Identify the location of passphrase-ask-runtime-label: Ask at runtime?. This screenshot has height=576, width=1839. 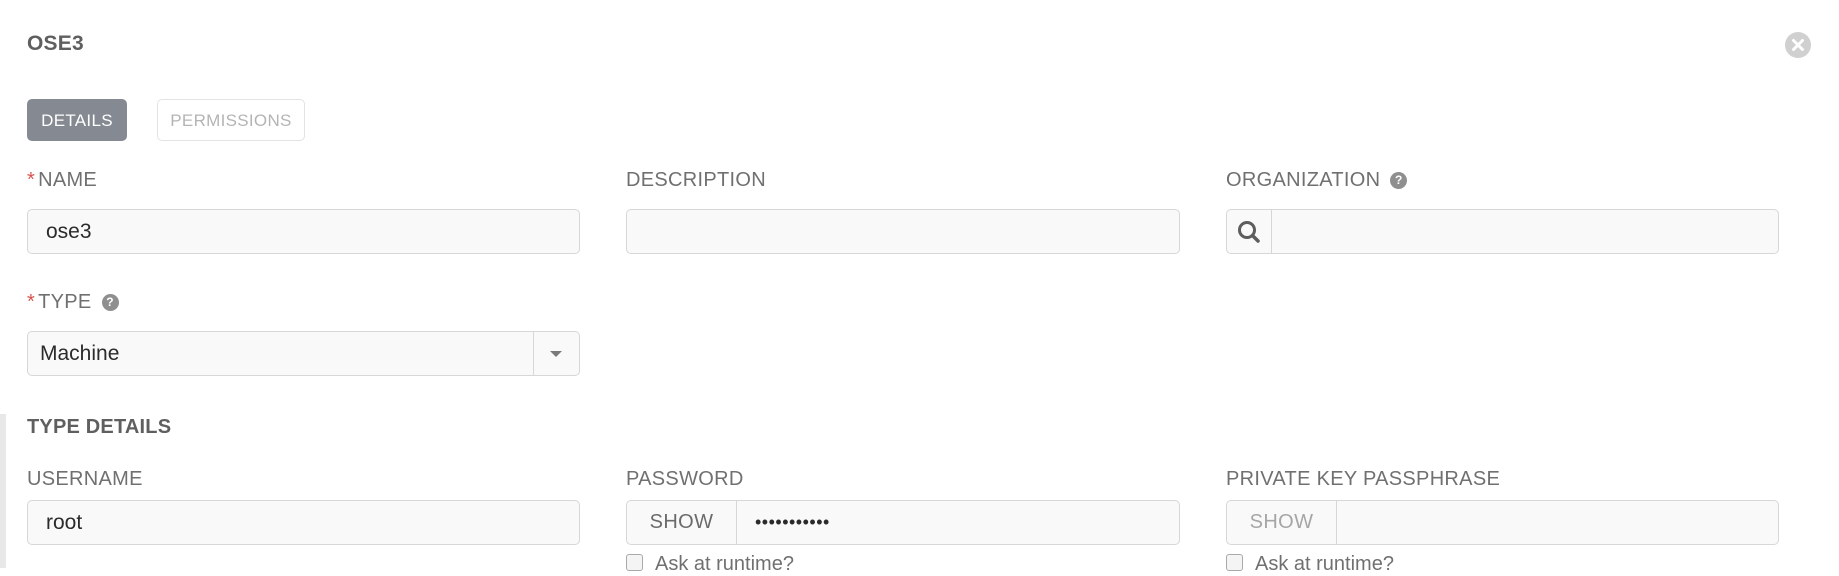
(1324, 564).